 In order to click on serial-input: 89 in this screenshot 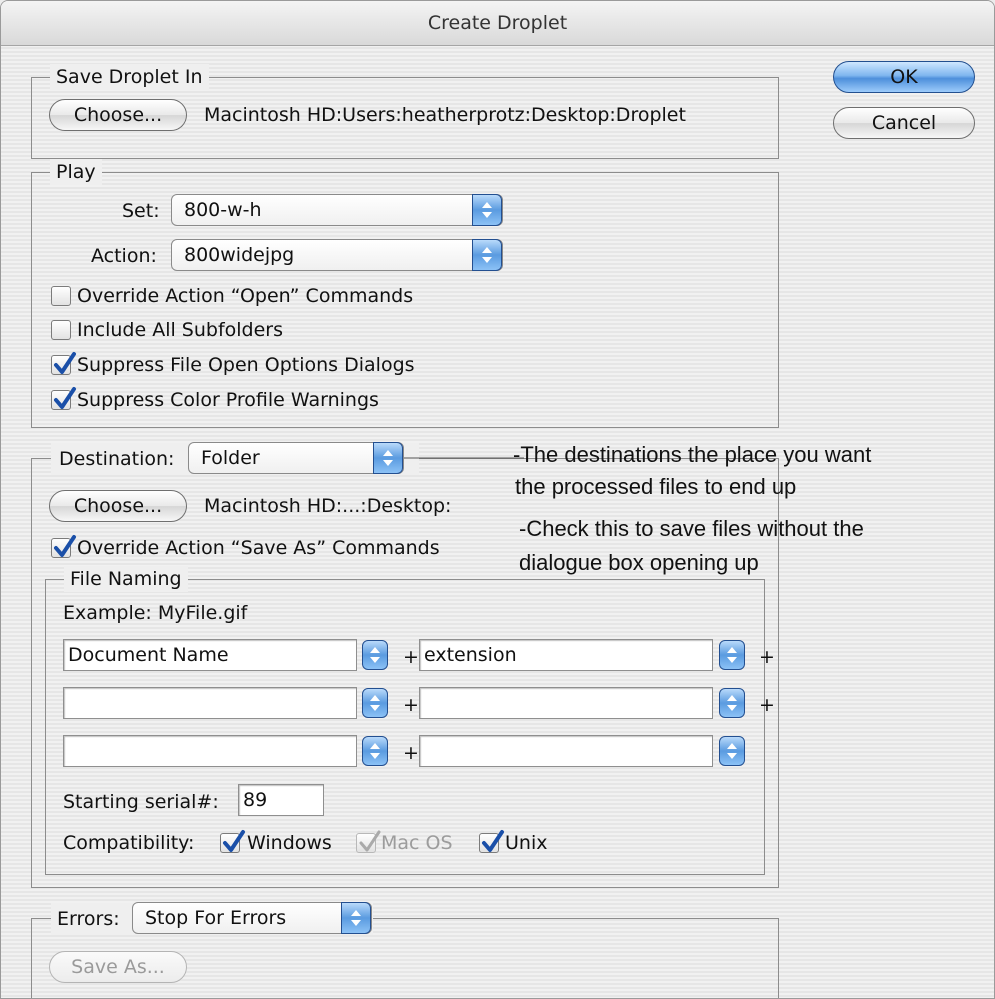, I will do `click(281, 800)`.